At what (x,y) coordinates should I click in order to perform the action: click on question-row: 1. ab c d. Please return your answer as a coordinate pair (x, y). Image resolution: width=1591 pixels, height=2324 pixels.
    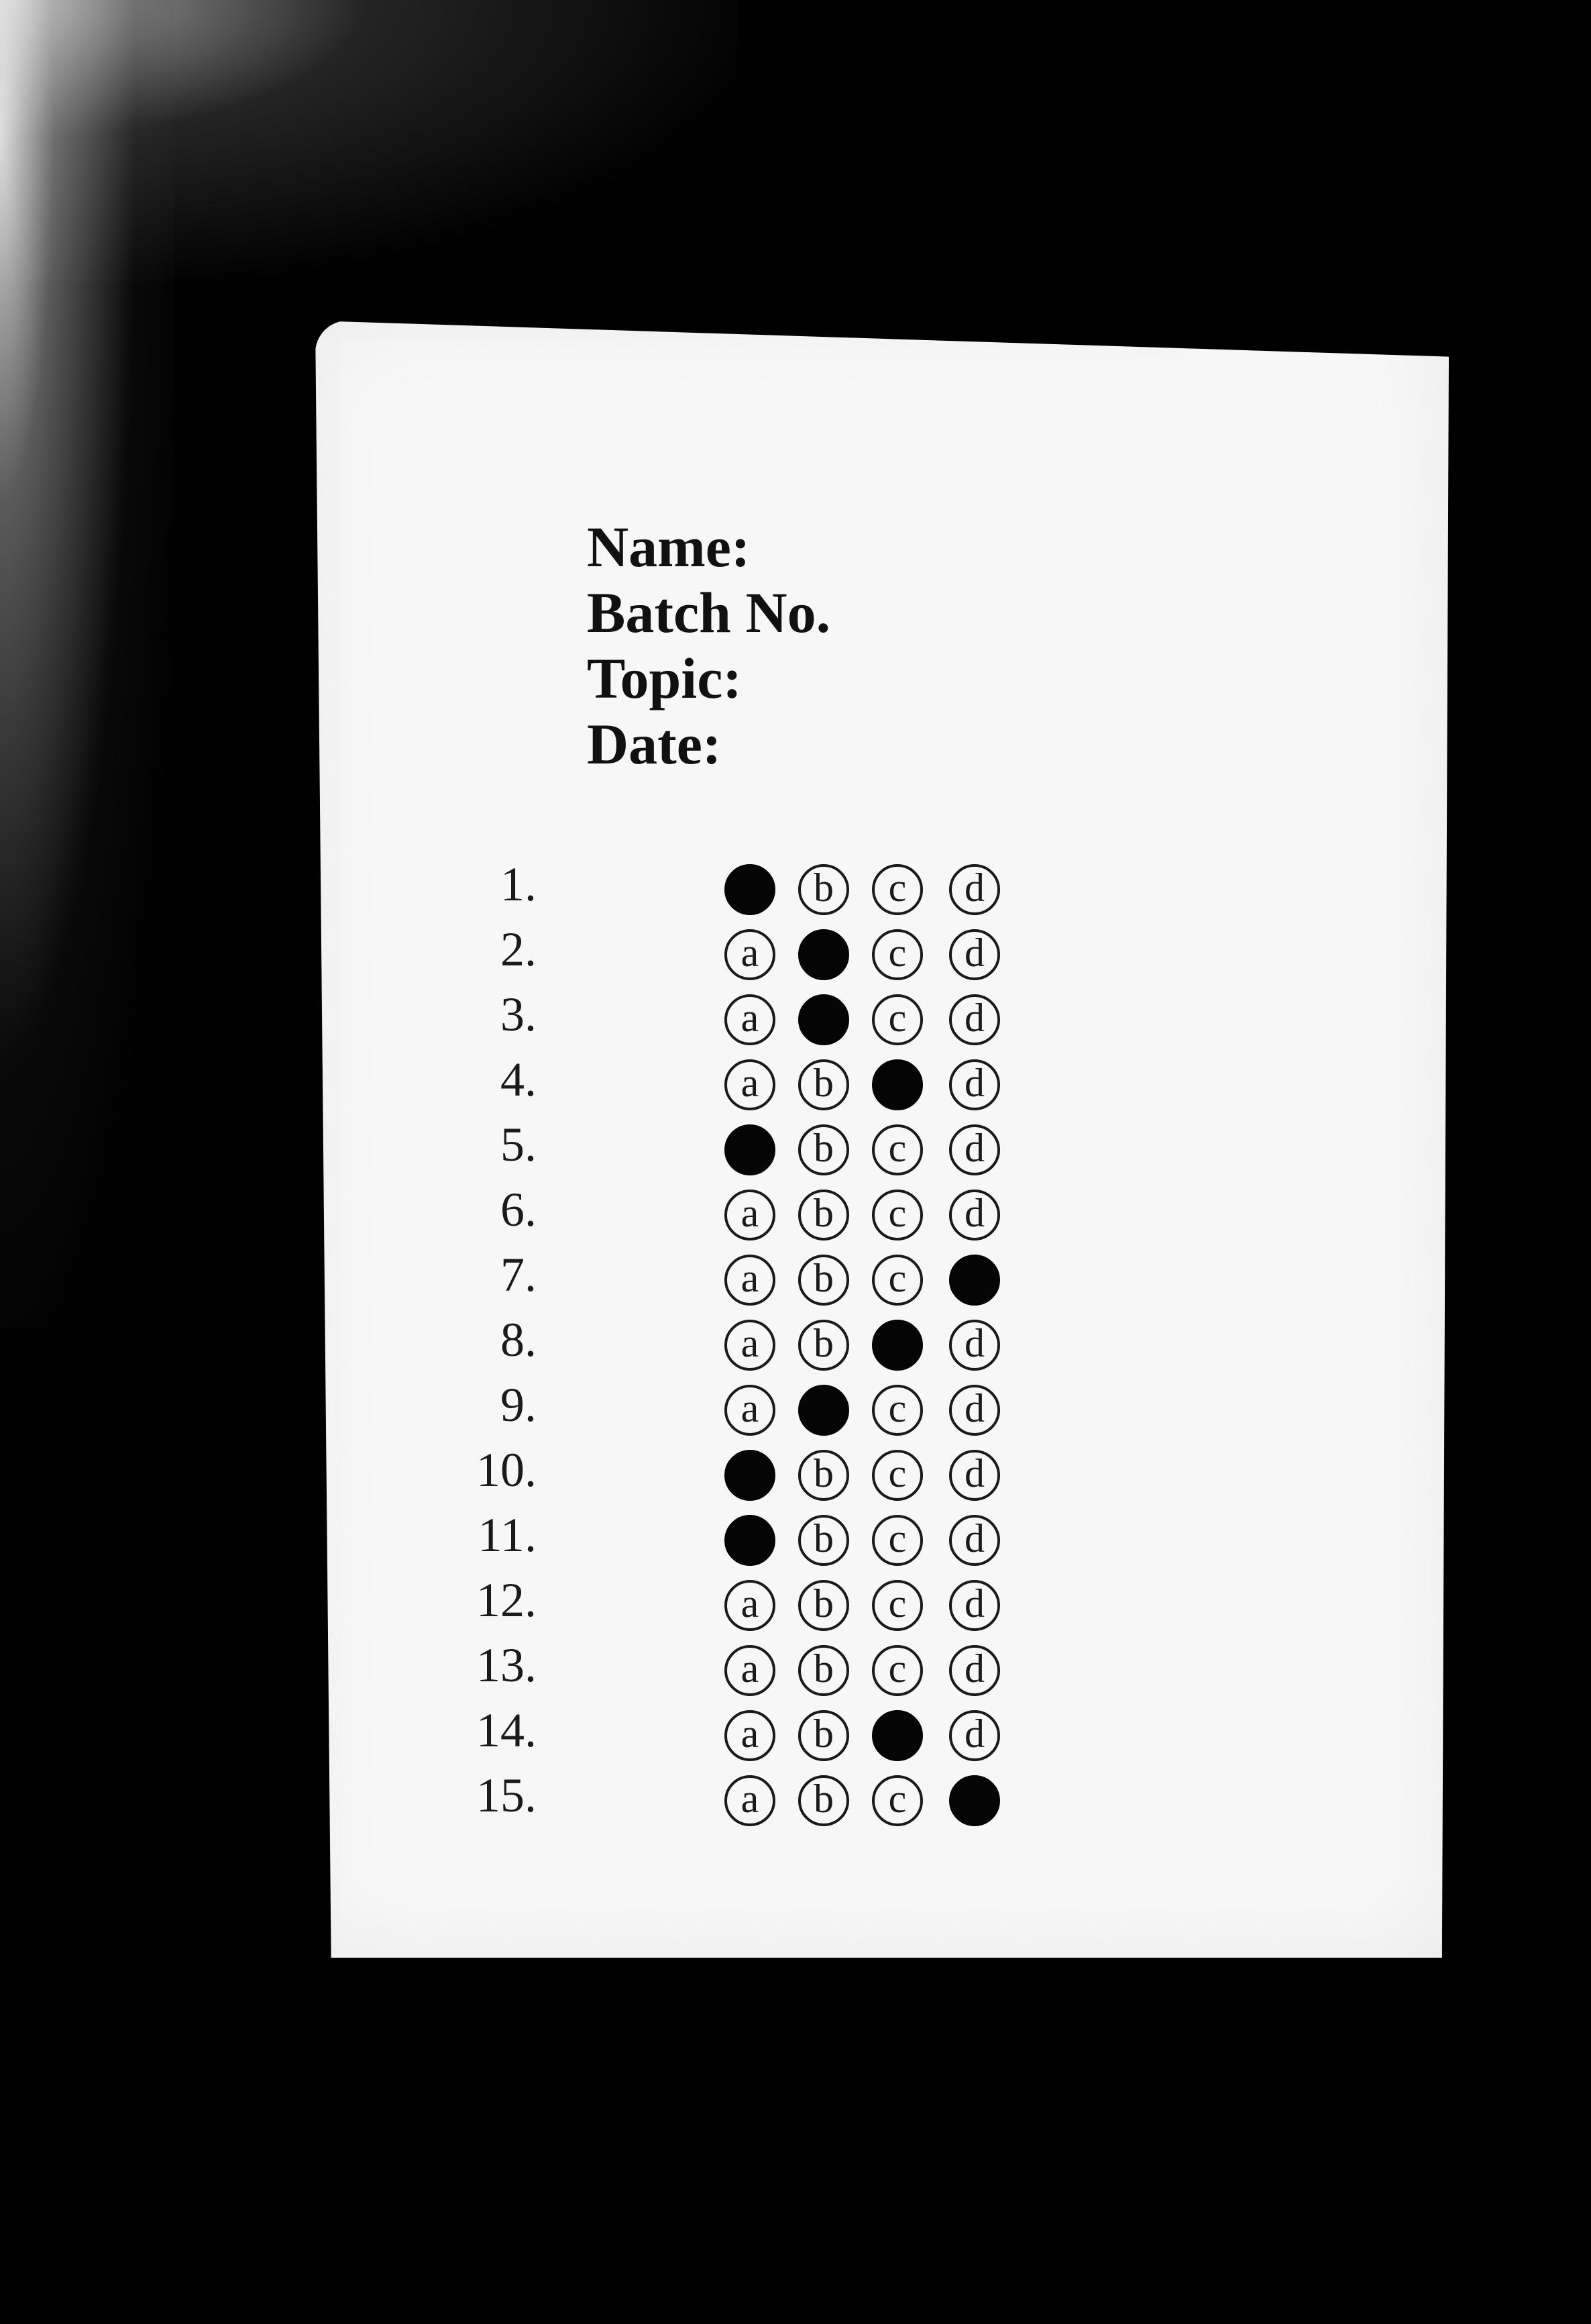
    Looking at the image, I should click on (882, 890).